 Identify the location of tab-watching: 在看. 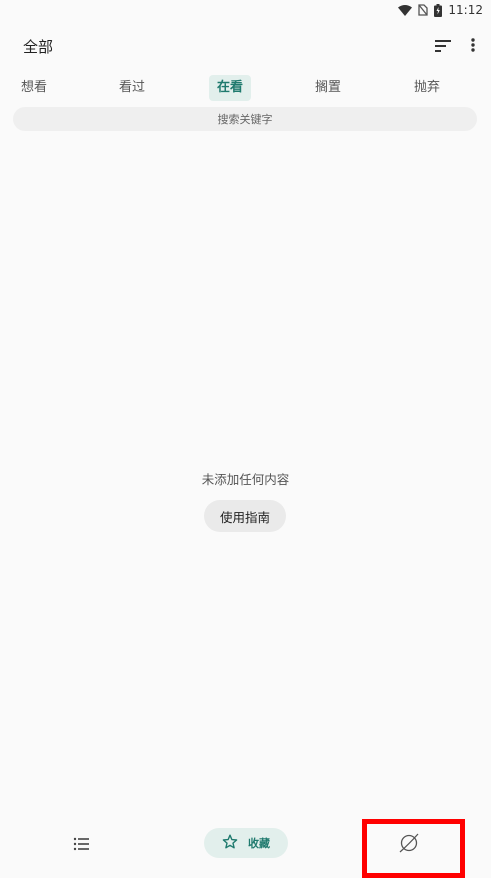
(230, 88).